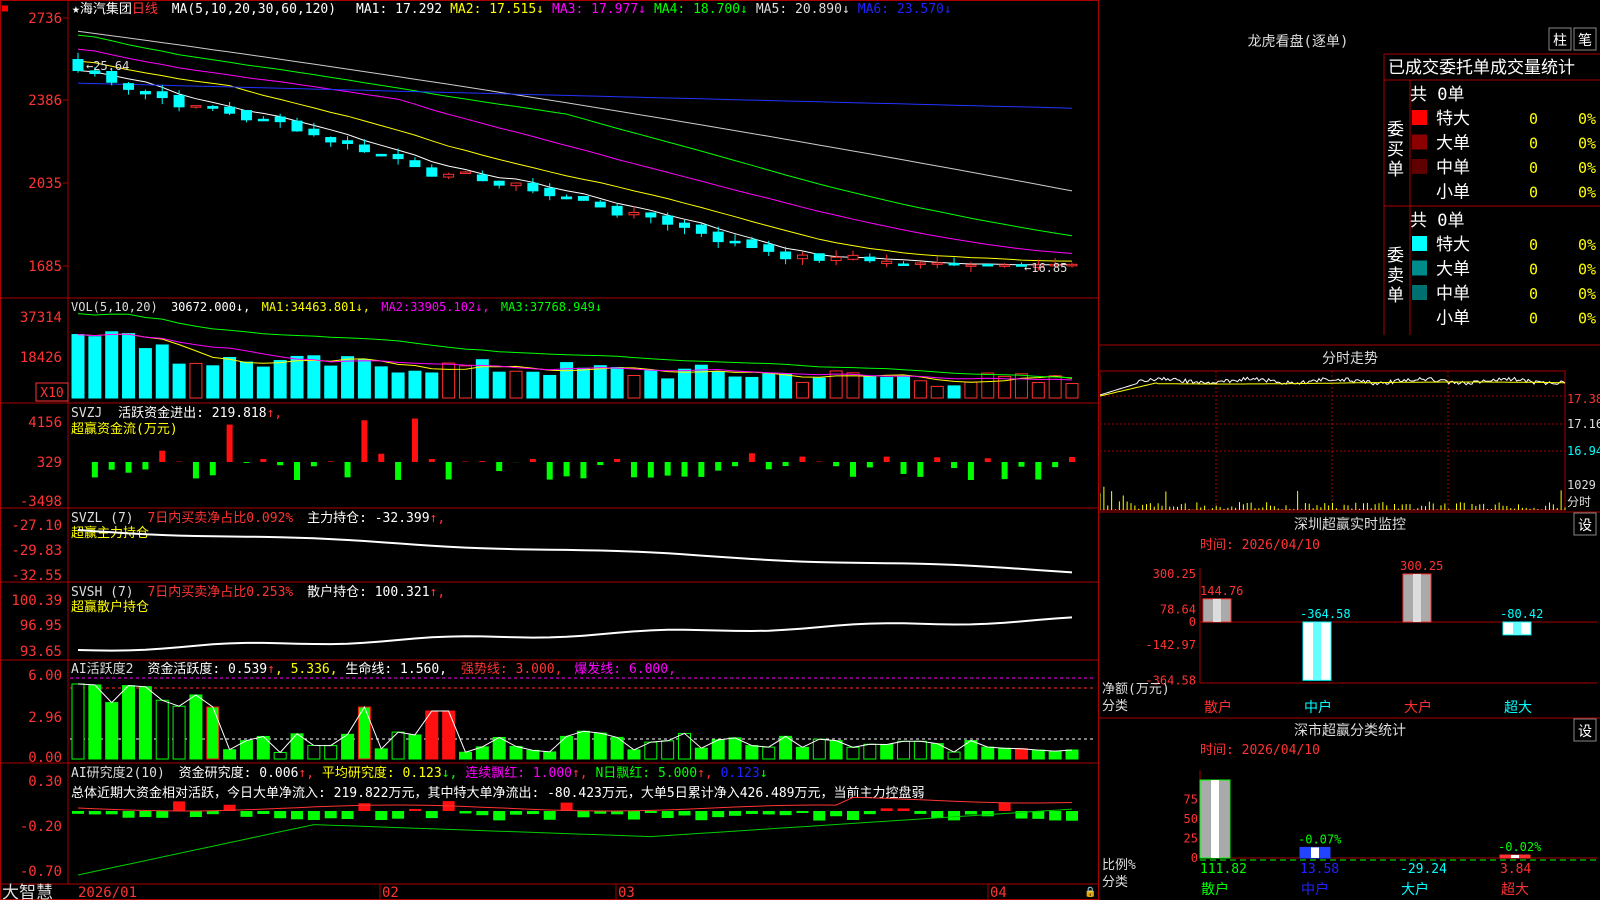  What do you see at coordinates (1395, 170) in the screenshot?
I see `buy-side-label: 单` at bounding box center [1395, 170].